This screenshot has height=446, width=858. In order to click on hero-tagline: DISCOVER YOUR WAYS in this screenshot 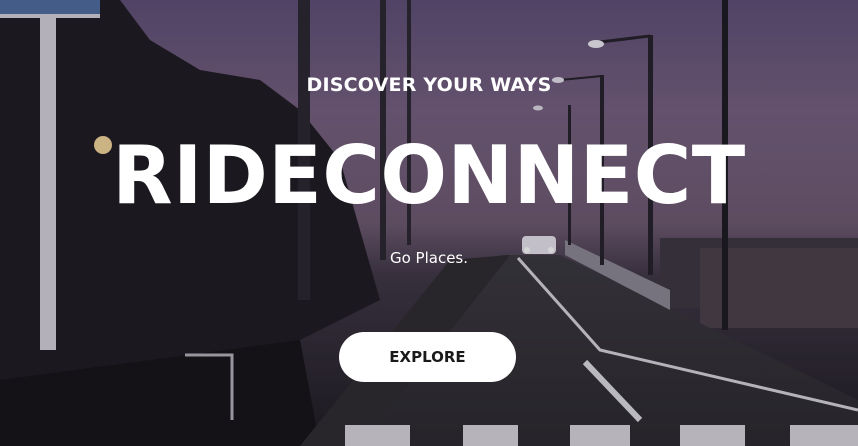, I will do `click(429, 85)`.